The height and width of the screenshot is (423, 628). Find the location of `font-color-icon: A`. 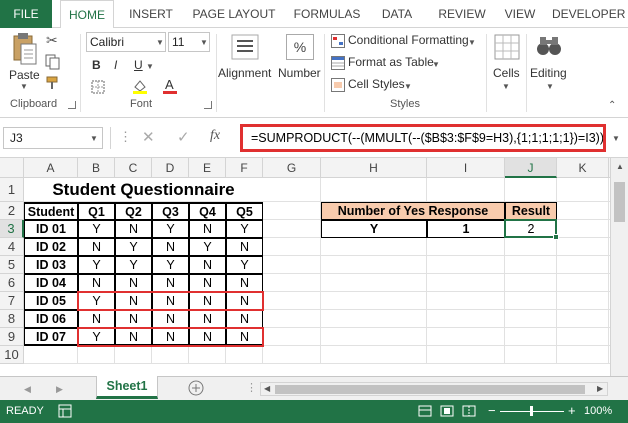

font-color-icon: A is located at coordinates (170, 87).